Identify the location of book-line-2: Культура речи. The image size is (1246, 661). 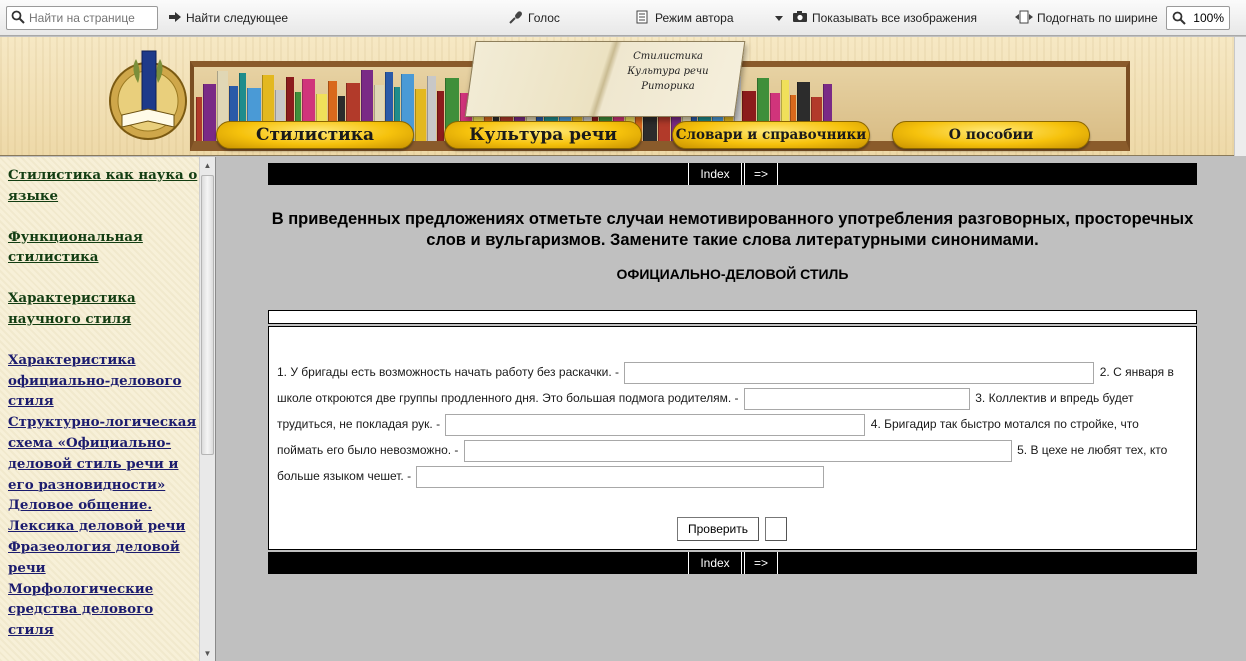
(668, 71).